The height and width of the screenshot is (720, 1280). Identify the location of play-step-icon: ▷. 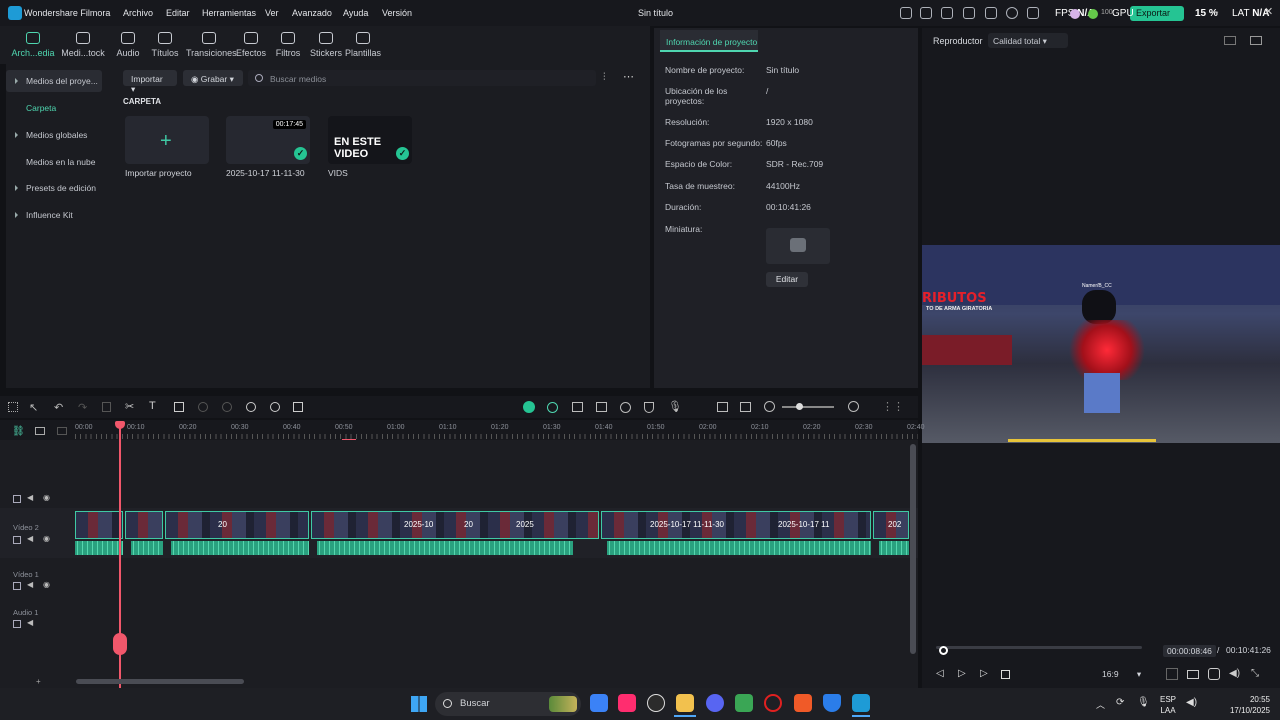
(964, 674).